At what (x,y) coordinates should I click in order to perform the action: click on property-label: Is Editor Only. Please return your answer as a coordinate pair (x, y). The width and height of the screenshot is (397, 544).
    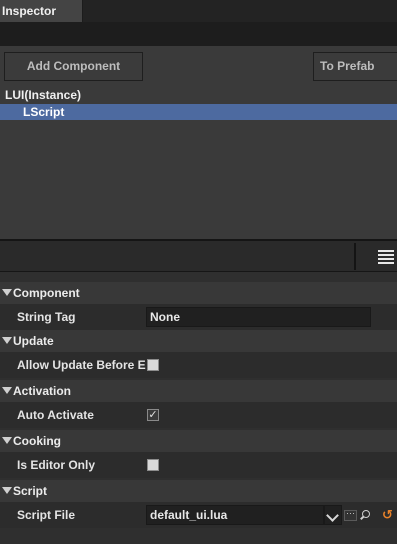
    Looking at the image, I should click on (56, 465).